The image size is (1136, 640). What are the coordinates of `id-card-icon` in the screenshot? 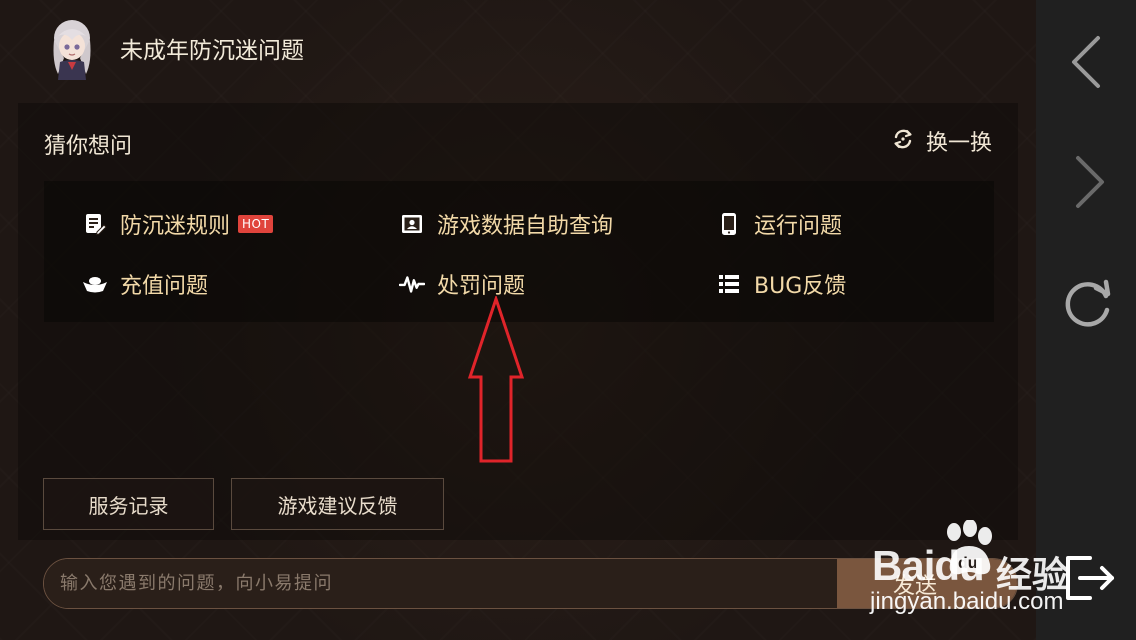 It's located at (412, 224).